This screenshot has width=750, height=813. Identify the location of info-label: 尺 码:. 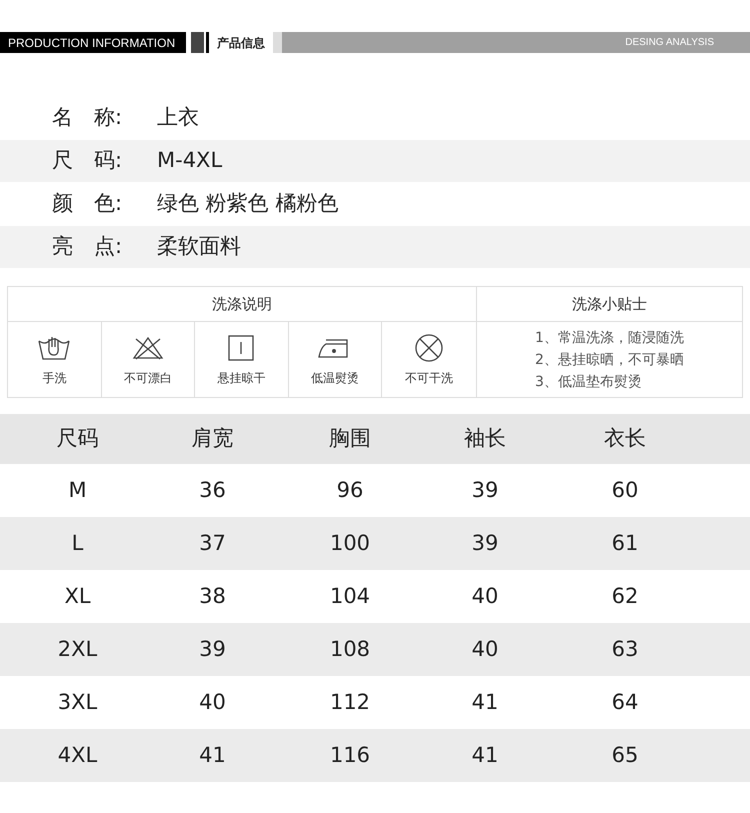
(88, 160).